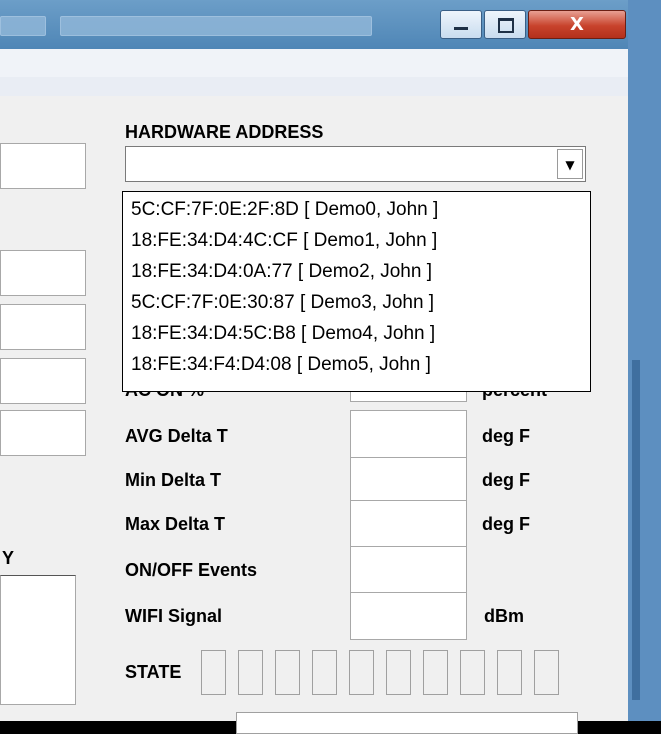 The image size is (661, 734). What do you see at coordinates (506, 436) in the screenshot?
I see `avg-delta-t-unit: deg F` at bounding box center [506, 436].